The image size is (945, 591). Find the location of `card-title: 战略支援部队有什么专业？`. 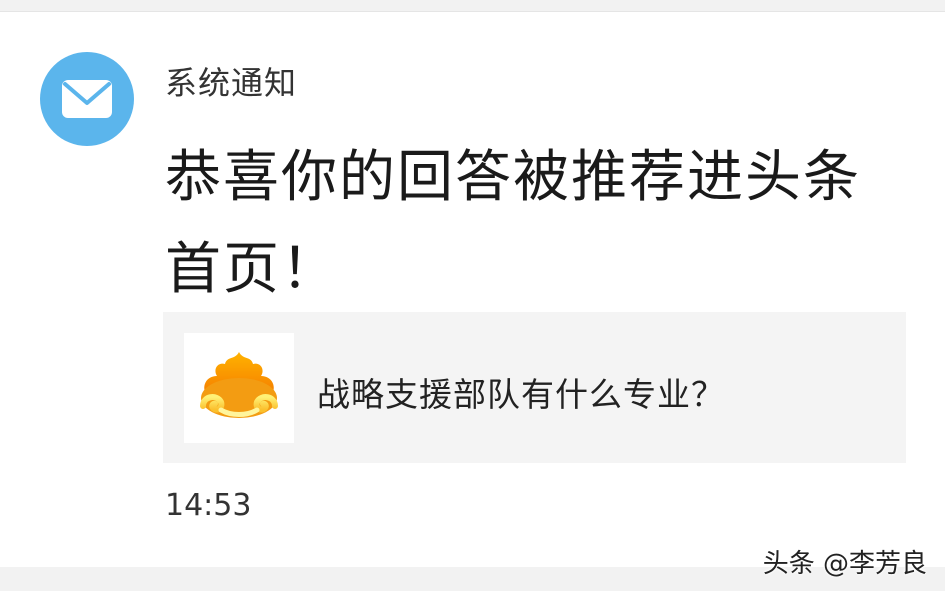

card-title: 战略支援部队有什么专业？ is located at coordinates (521, 394).